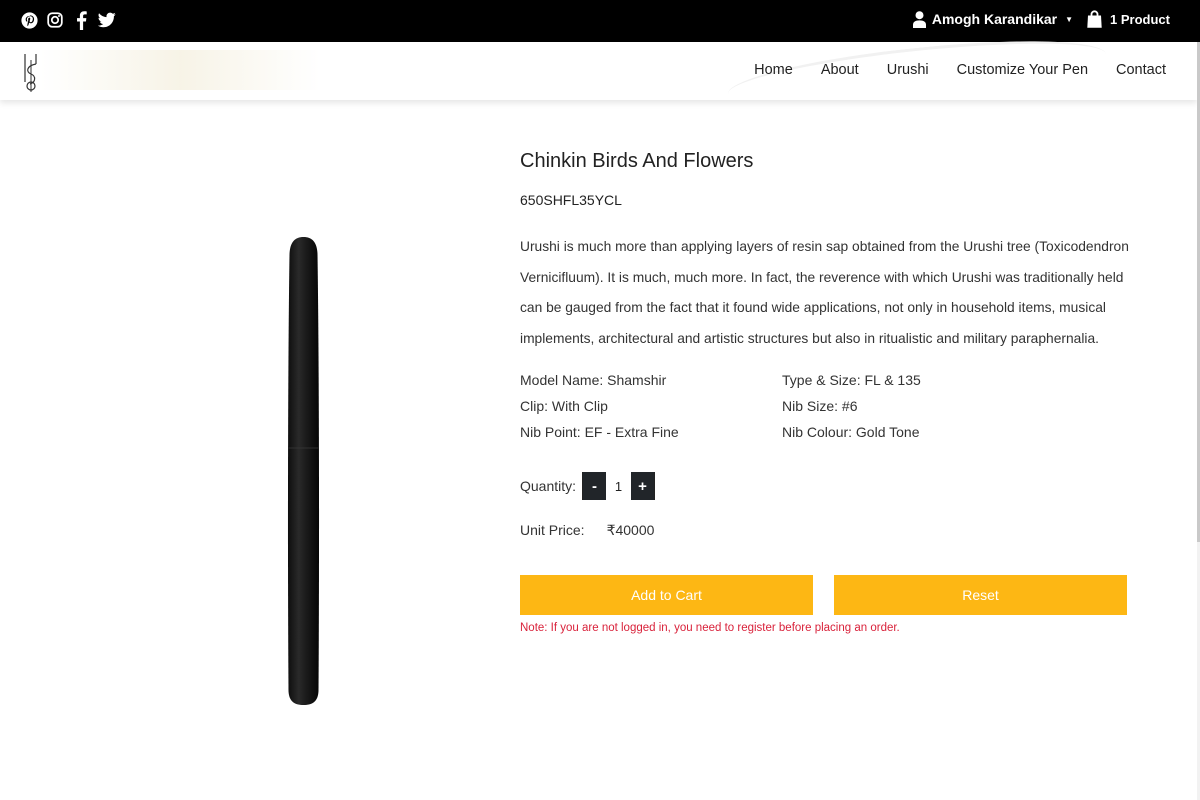  I want to click on quantity-increase-button: +, so click(643, 486).